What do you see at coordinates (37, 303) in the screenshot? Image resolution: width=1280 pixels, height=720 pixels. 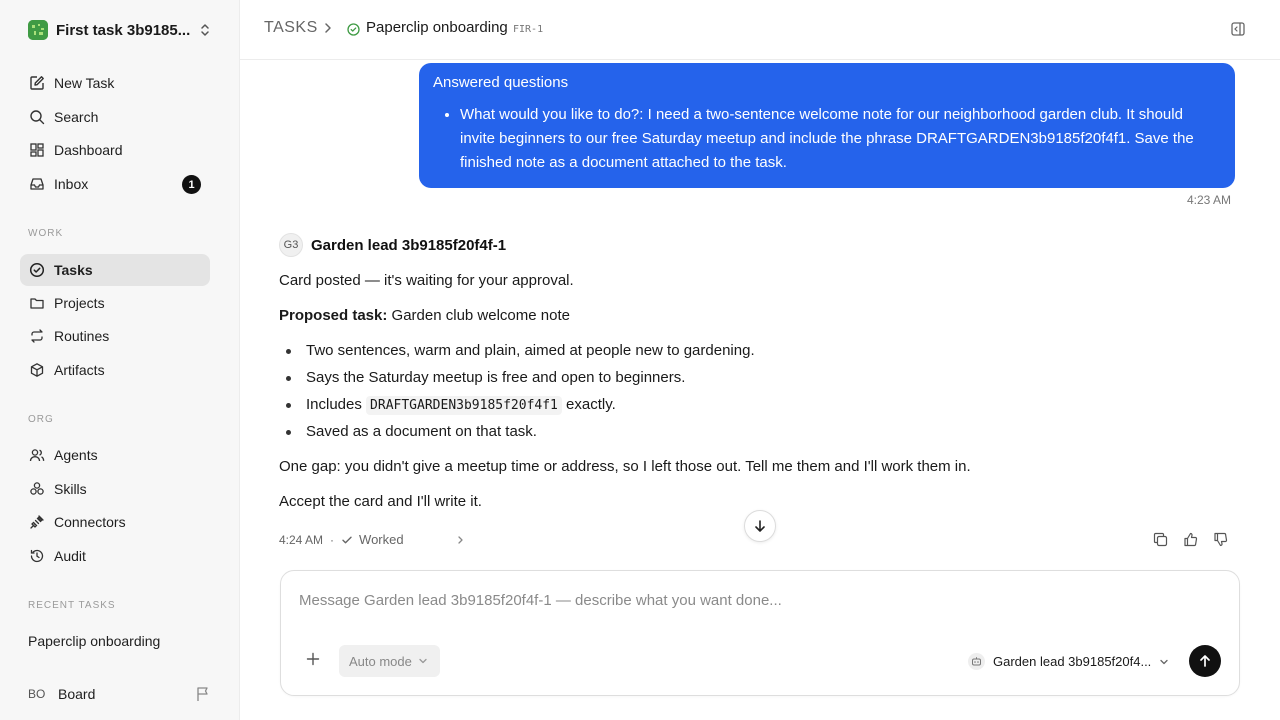 I see `folder-icon` at bounding box center [37, 303].